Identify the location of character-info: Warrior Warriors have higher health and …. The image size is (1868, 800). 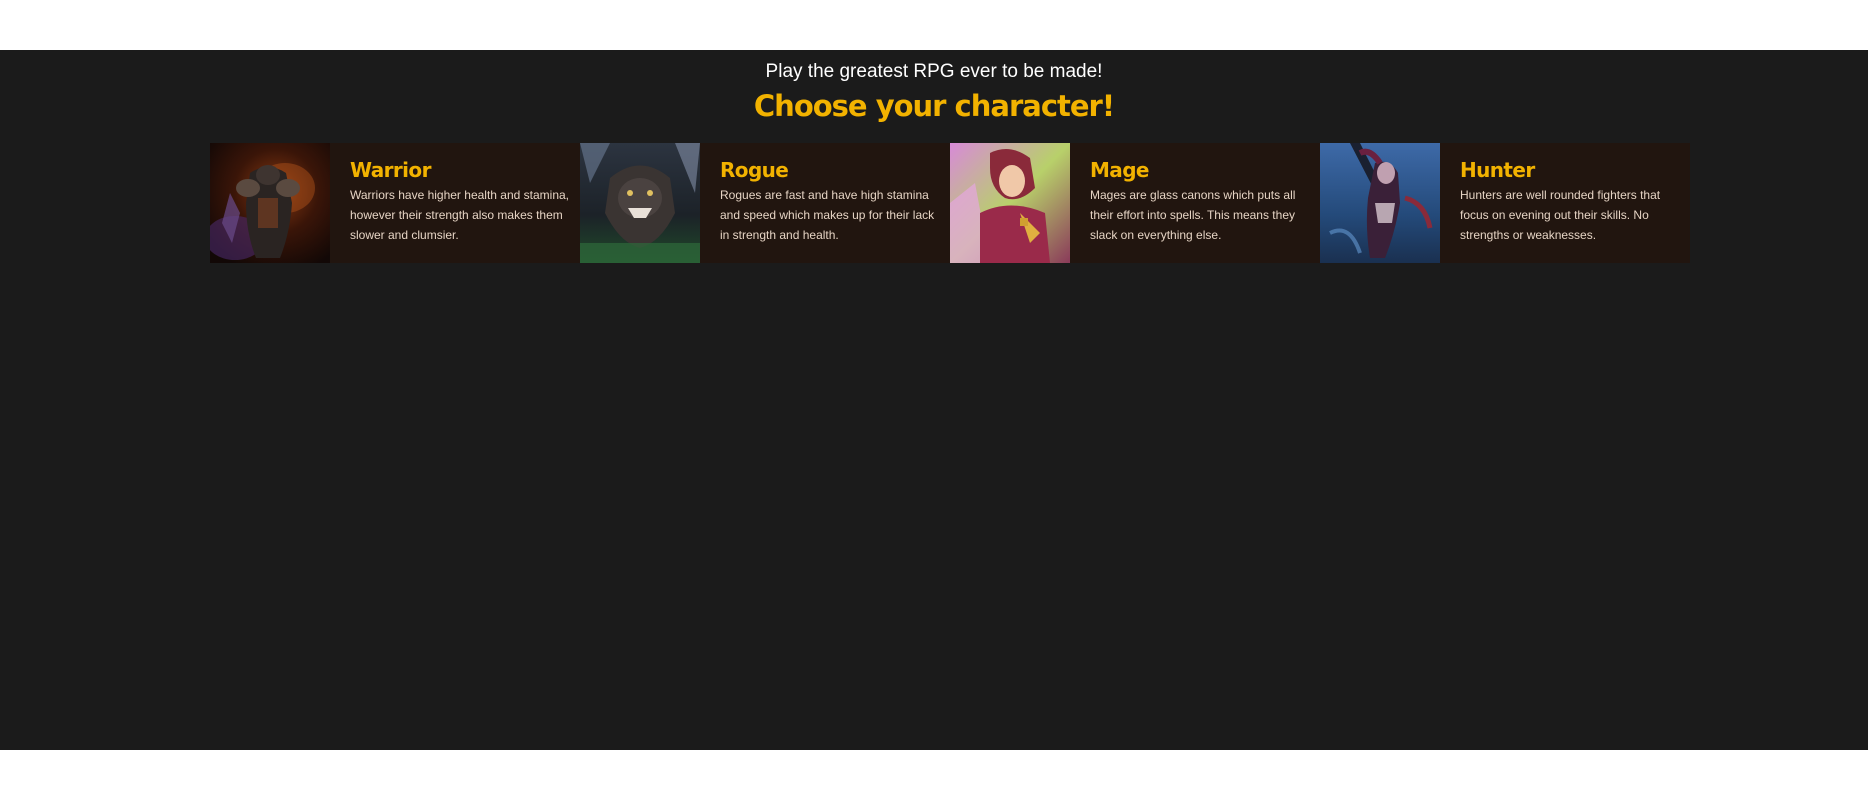
(455, 203).